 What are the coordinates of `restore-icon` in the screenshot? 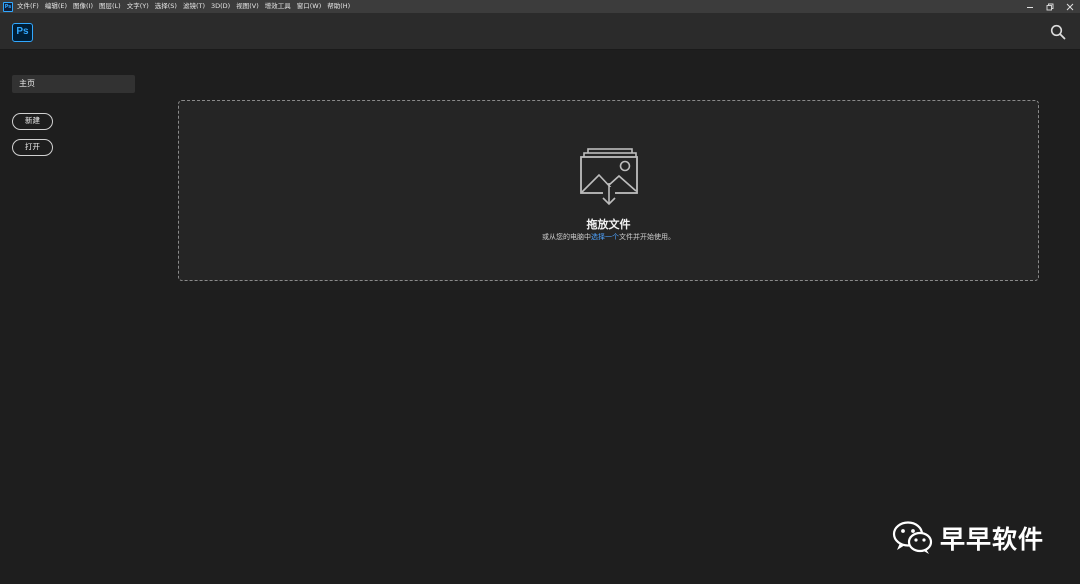 It's located at (1050, 6).